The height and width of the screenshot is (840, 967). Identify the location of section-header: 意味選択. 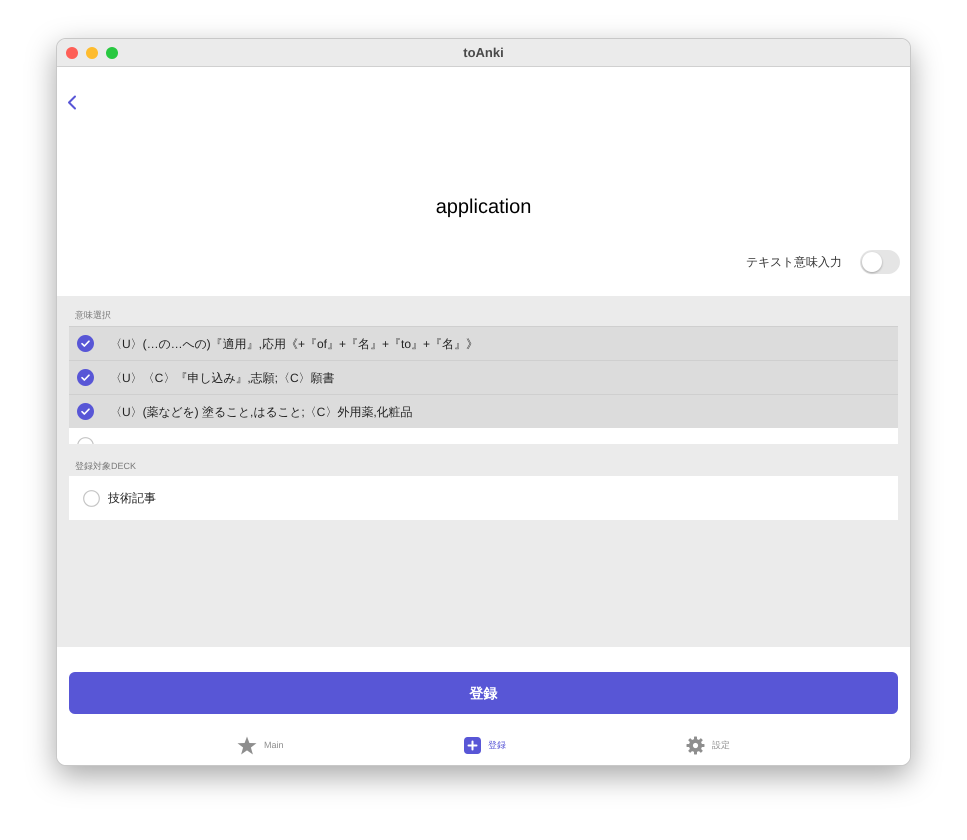
(93, 315).